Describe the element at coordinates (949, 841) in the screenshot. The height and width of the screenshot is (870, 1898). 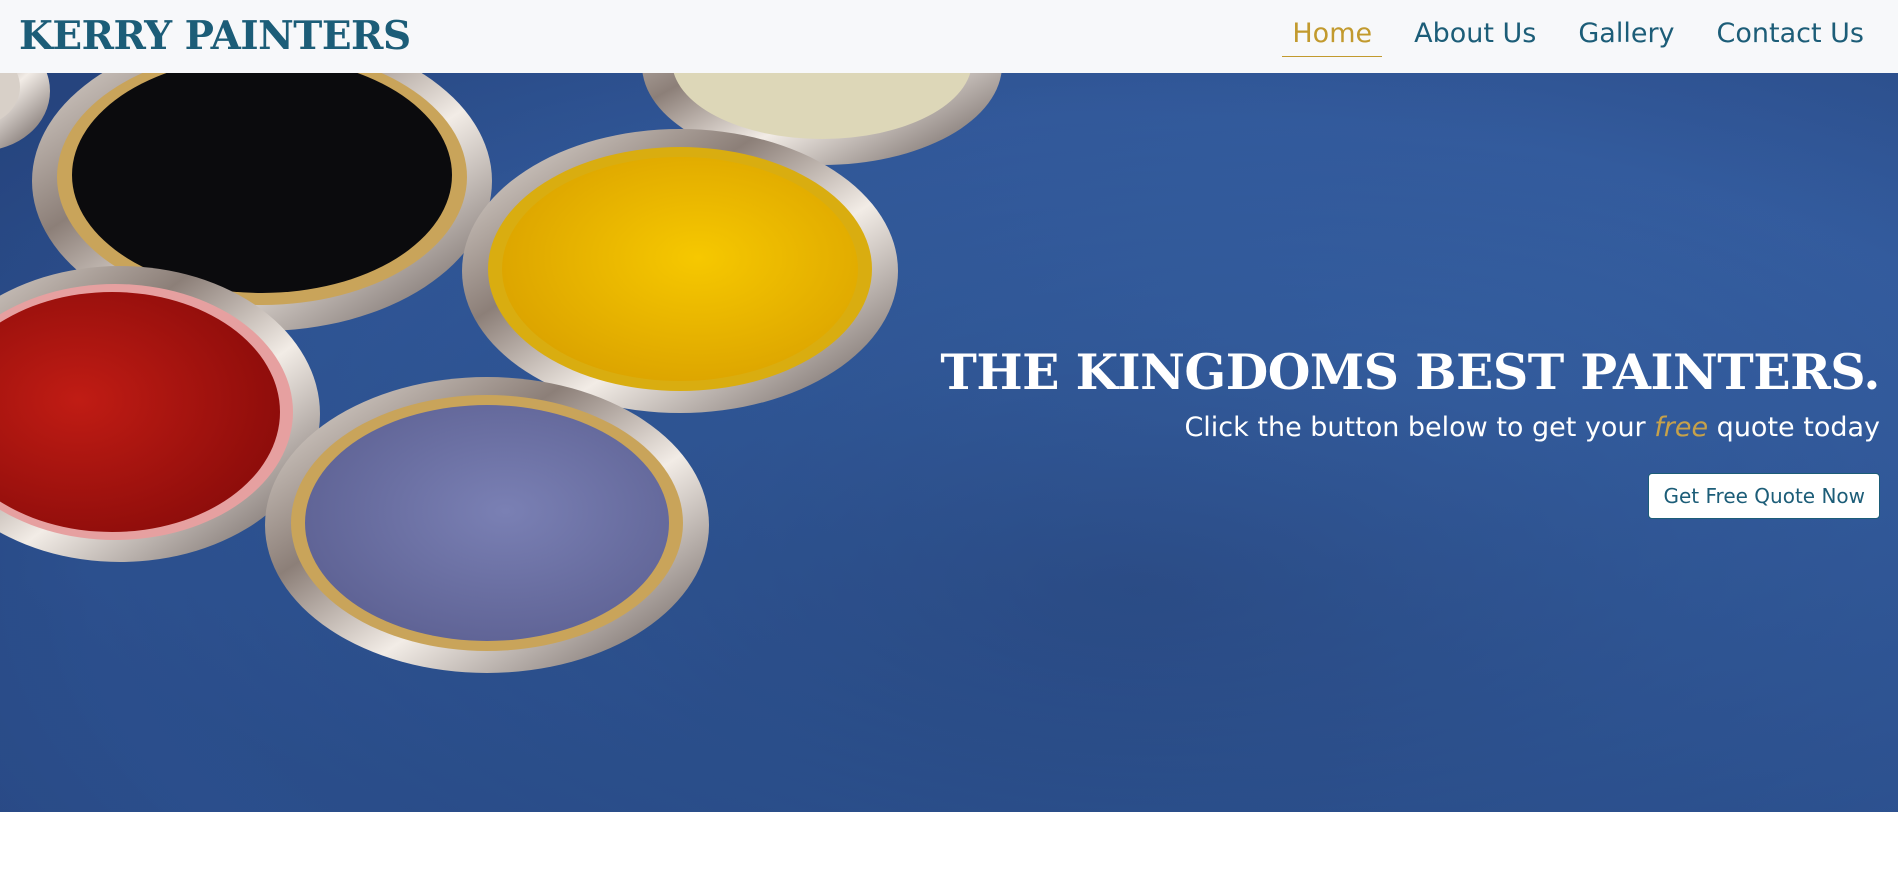
I see `page-body-start` at that location.